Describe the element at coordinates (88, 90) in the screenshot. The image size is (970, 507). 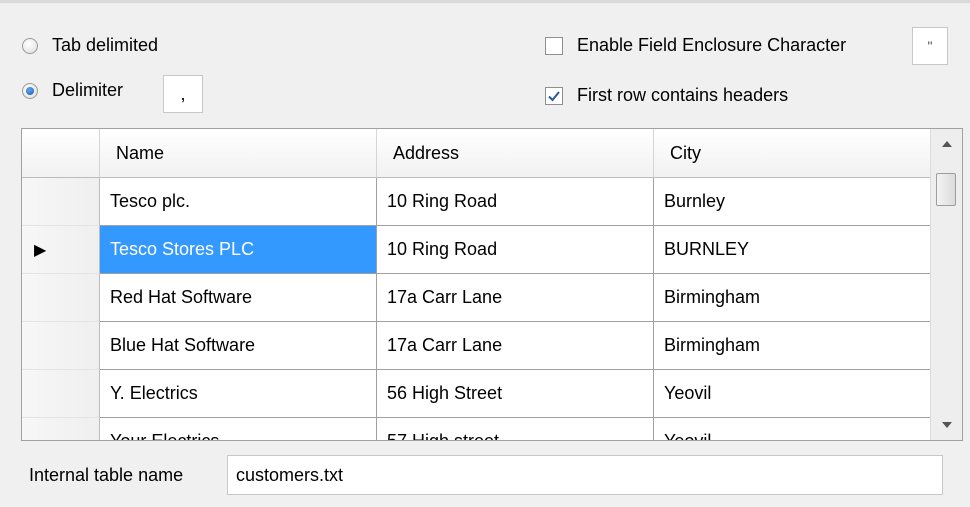
I see `delimiter-label: Delimiter` at that location.